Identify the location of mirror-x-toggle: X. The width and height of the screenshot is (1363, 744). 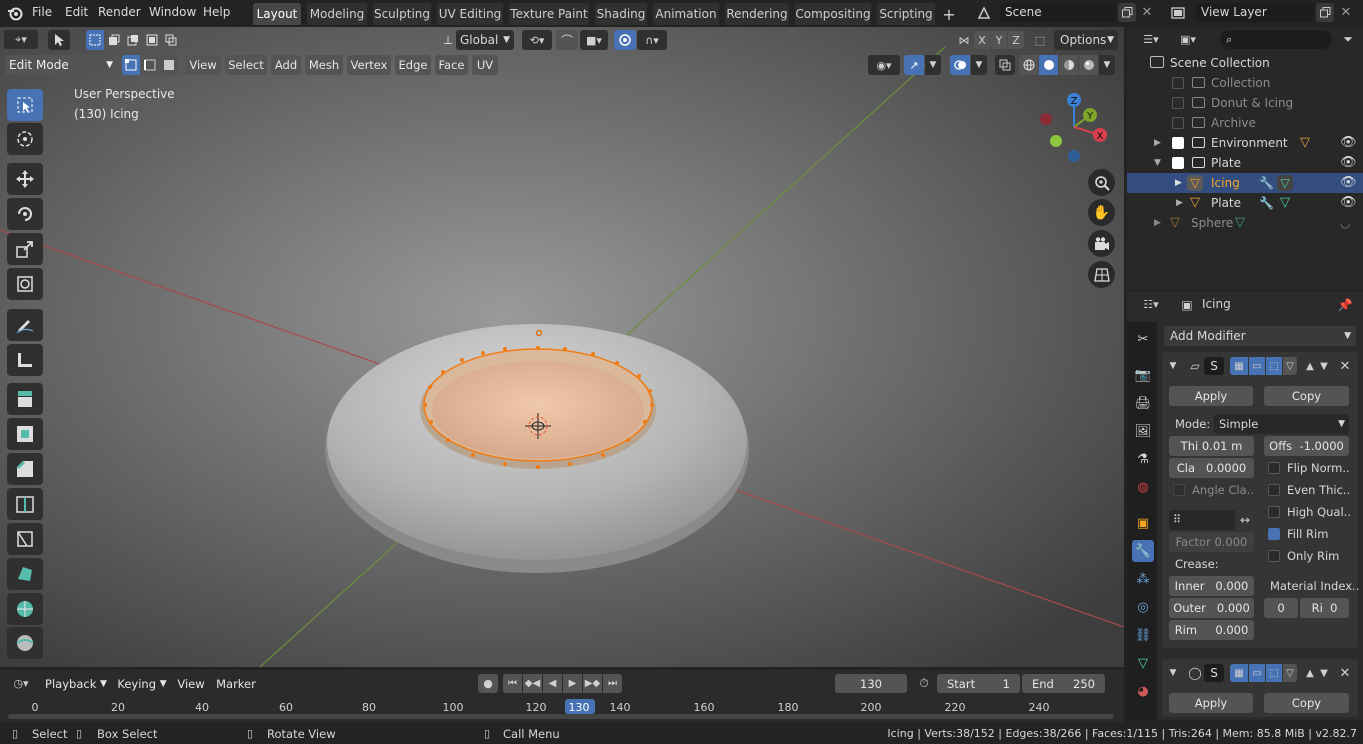
(982, 40).